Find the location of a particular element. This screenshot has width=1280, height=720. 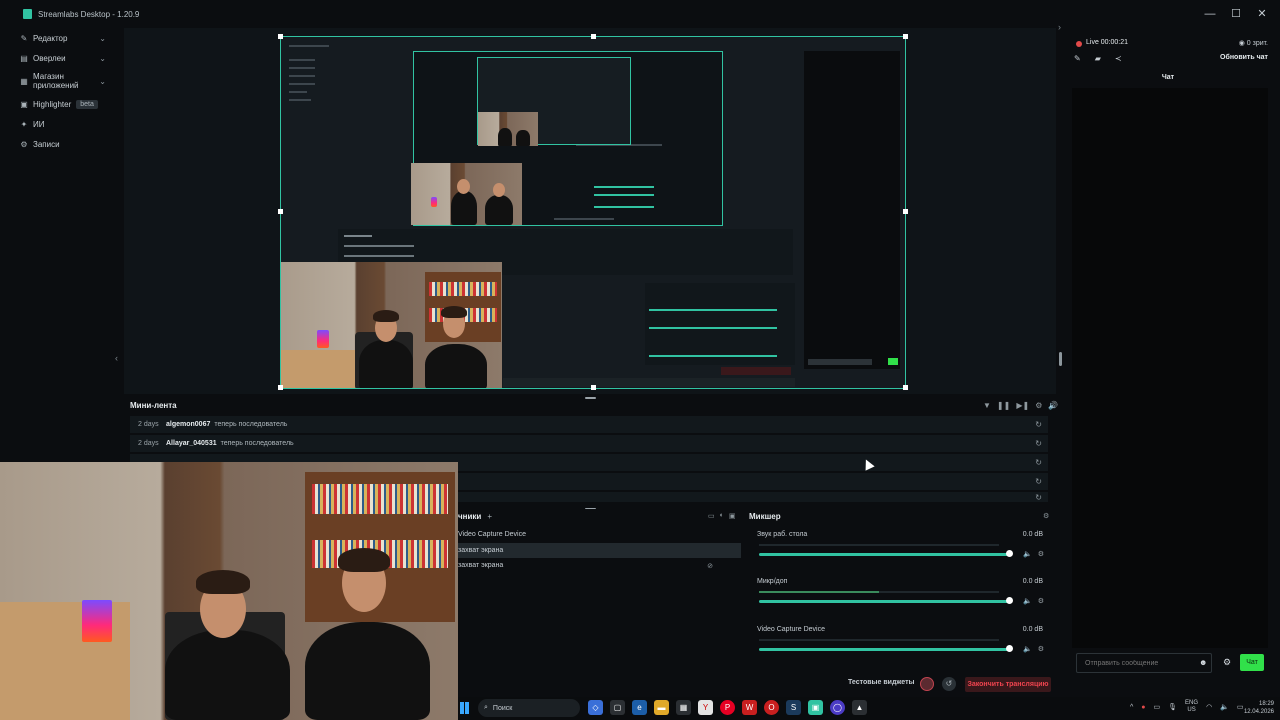

sidebar-item-app-store: ▦ Магазин приложений ⌄ is located at coordinates (59, 81).